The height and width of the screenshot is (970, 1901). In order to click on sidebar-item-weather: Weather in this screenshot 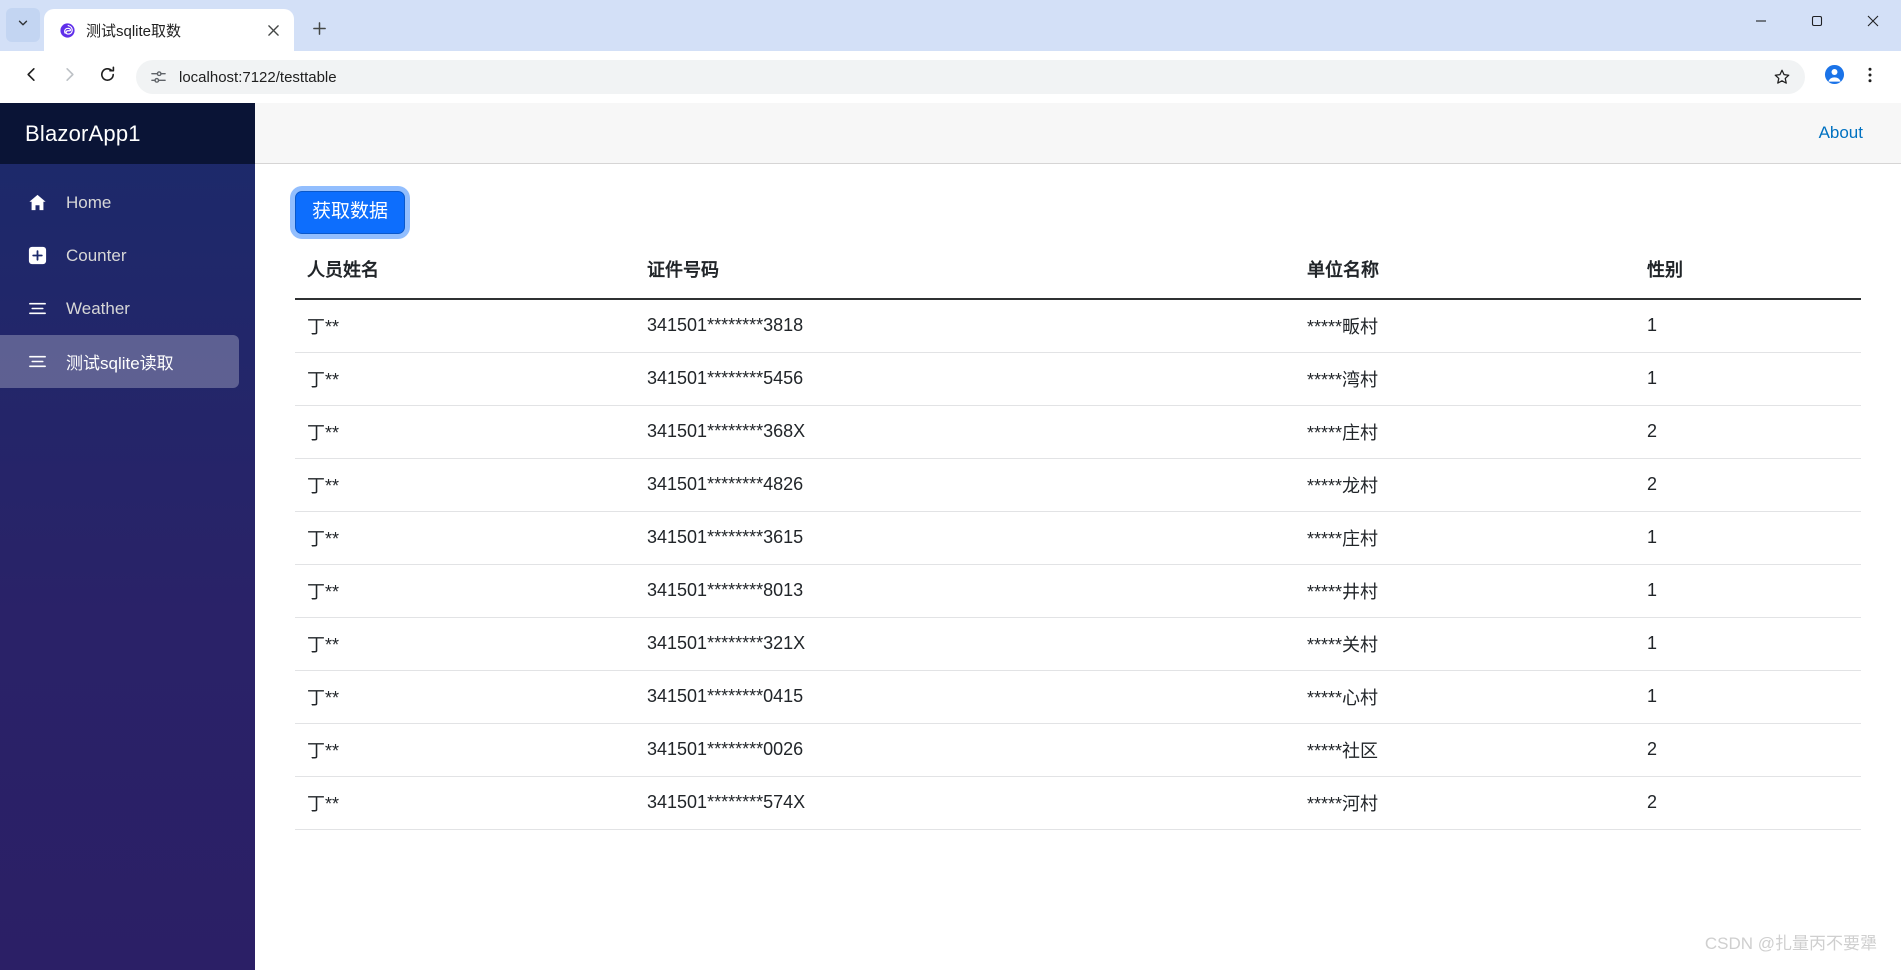, I will do `click(119, 308)`.